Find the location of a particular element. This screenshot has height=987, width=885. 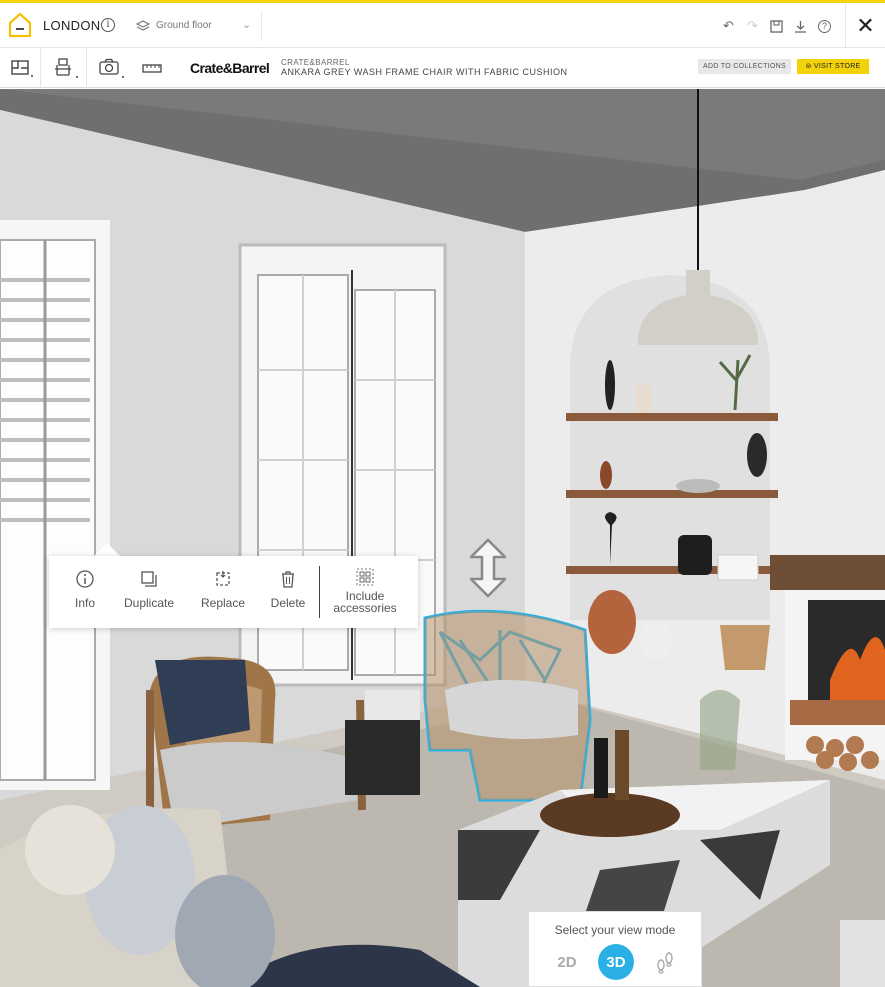

view-mode-title: Select your view mode is located at coordinates (615, 930).